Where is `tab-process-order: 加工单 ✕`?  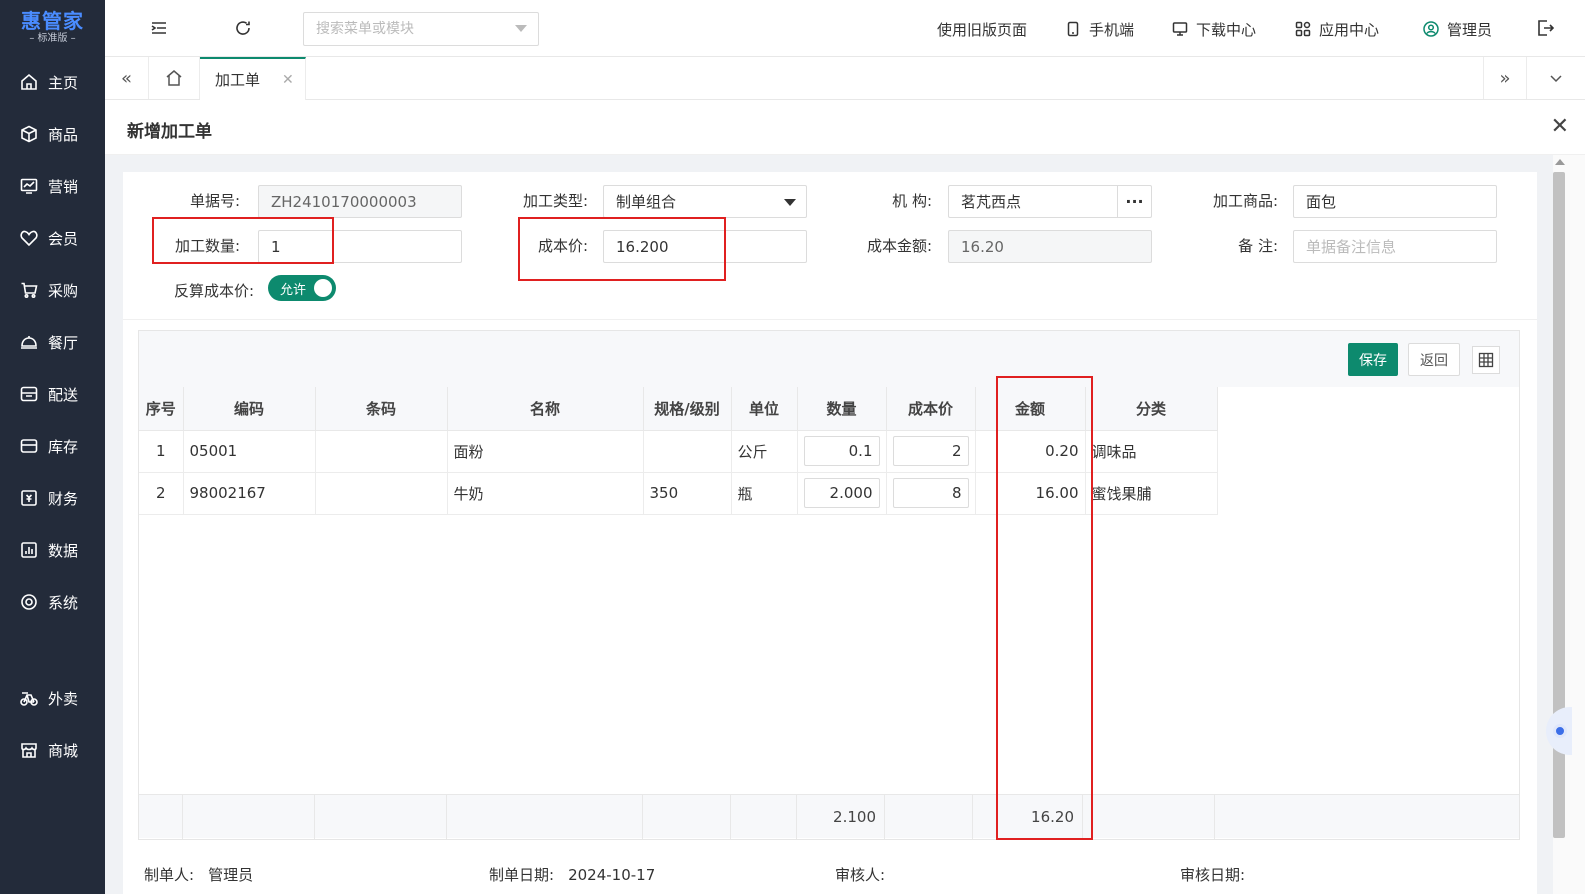
tab-process-order: 加工单 ✕ is located at coordinates (253, 78).